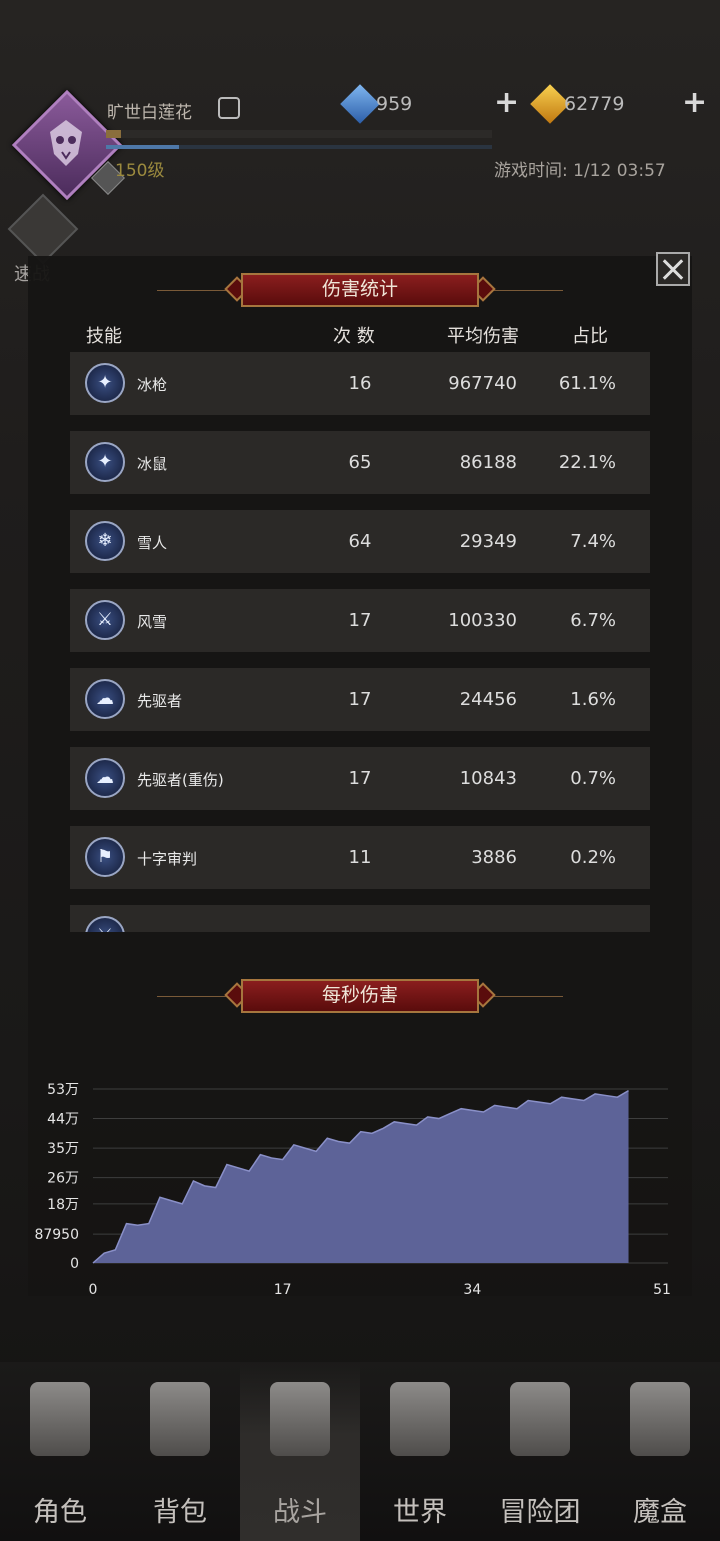 The height and width of the screenshot is (1541, 720). Describe the element at coordinates (180, 1512) in the screenshot. I see `nav-label: 背包` at that location.